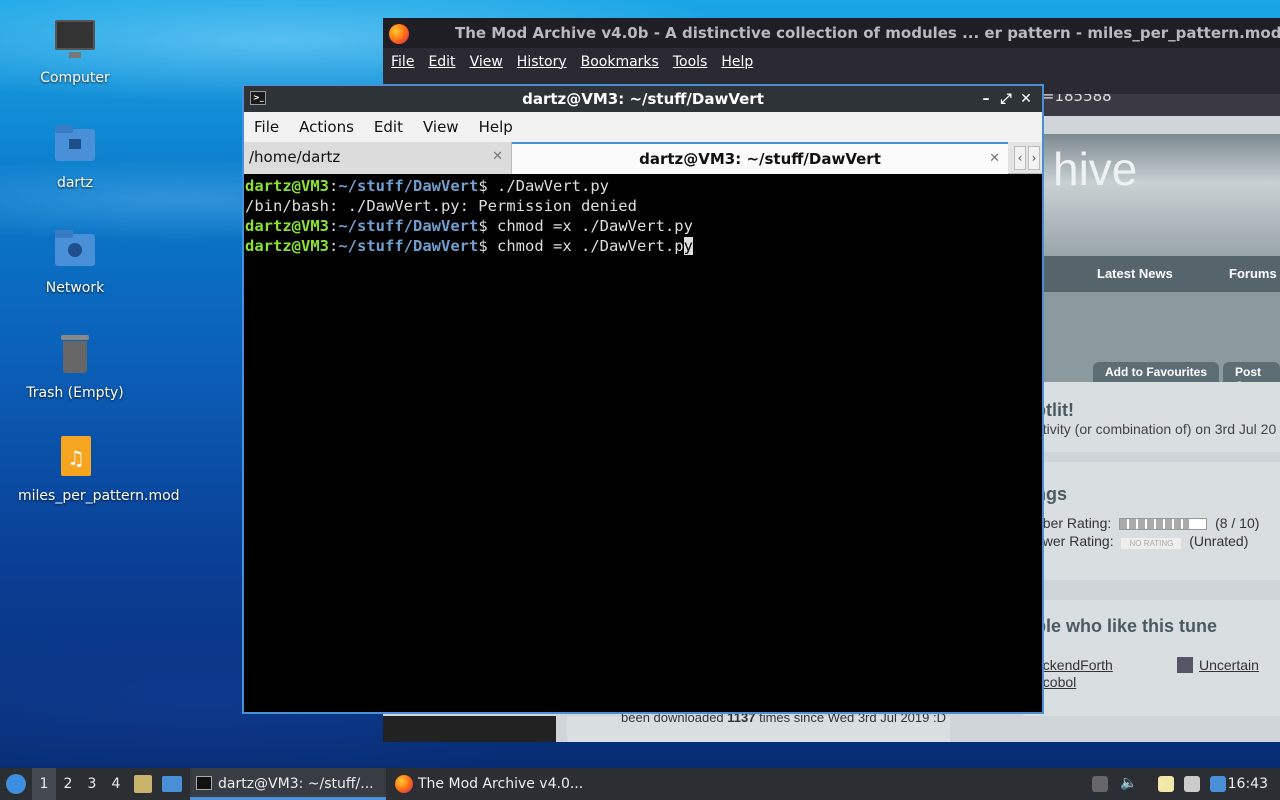  I want to click on ff-menu-tools: Tools, so click(690, 62).